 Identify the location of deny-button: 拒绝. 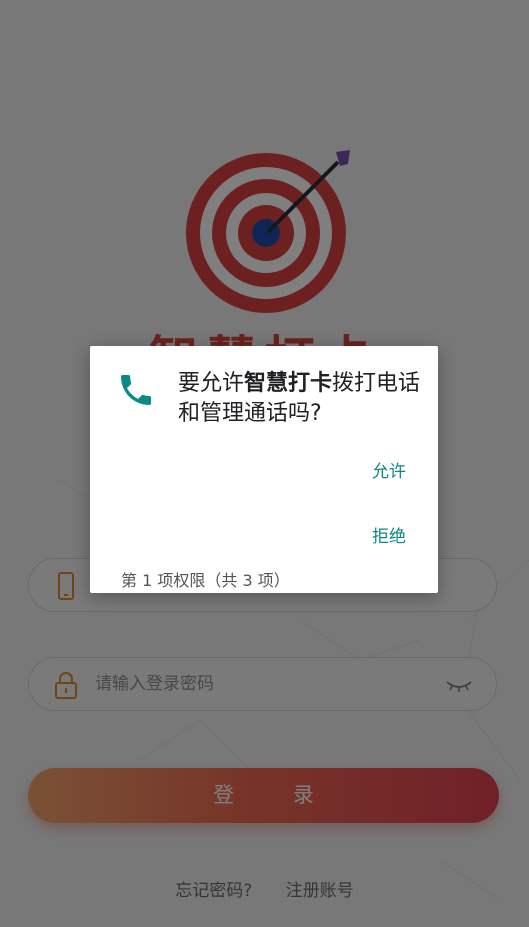
(389, 534).